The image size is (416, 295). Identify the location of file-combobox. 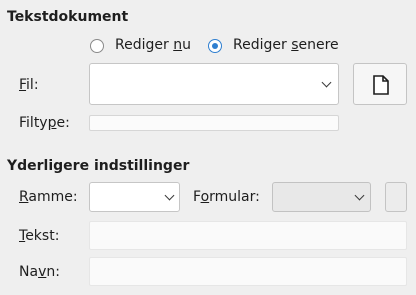
(214, 84).